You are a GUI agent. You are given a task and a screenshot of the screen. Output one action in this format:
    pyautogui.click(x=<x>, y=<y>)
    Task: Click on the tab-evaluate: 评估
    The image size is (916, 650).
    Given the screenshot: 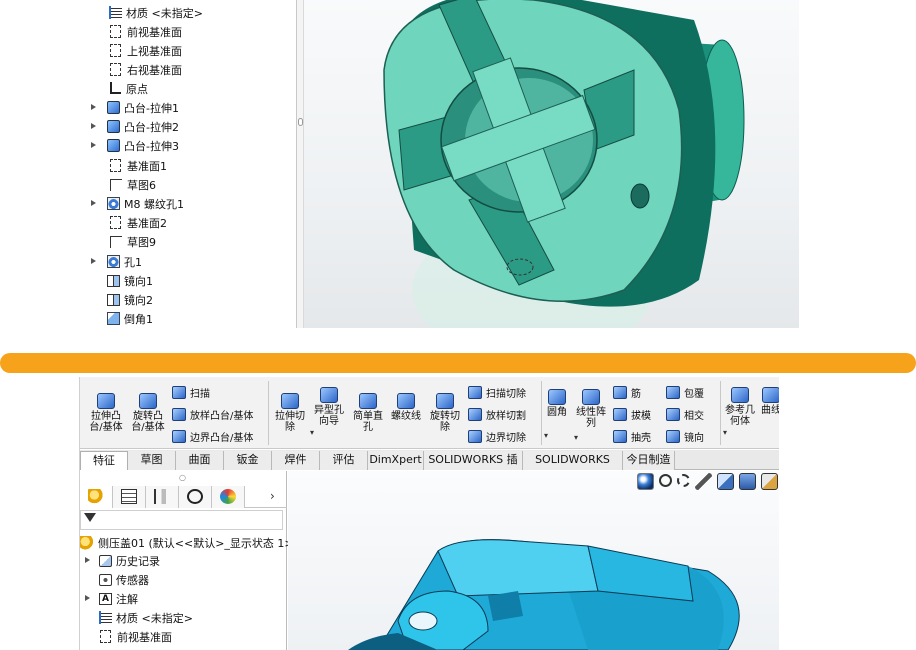 What is the action you would take?
    pyautogui.click(x=344, y=460)
    